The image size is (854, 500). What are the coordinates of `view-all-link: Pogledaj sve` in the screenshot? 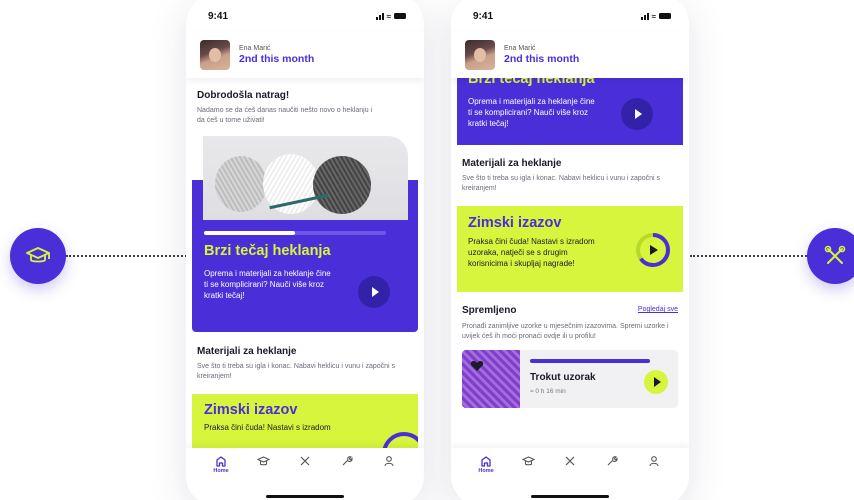 It's located at (658, 309).